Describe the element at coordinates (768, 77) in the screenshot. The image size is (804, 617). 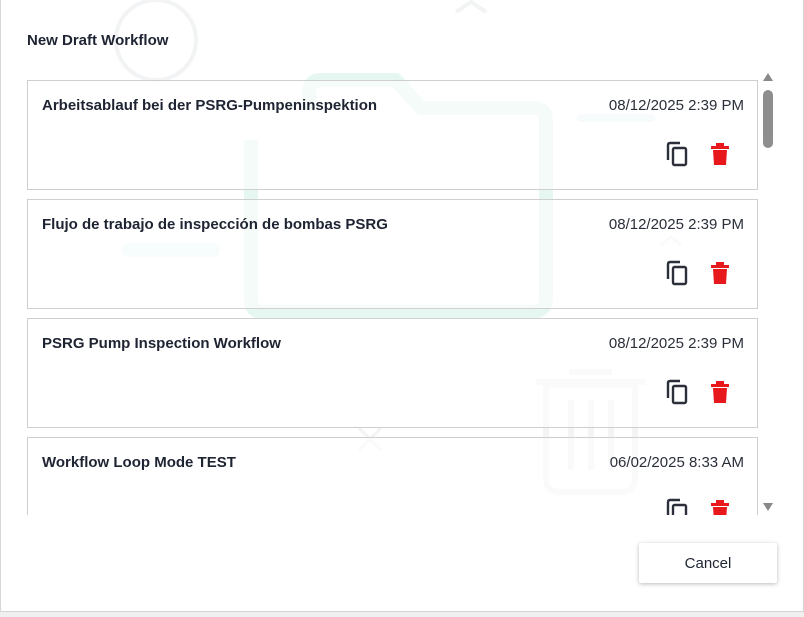
I see `triangle-up-icon` at that location.